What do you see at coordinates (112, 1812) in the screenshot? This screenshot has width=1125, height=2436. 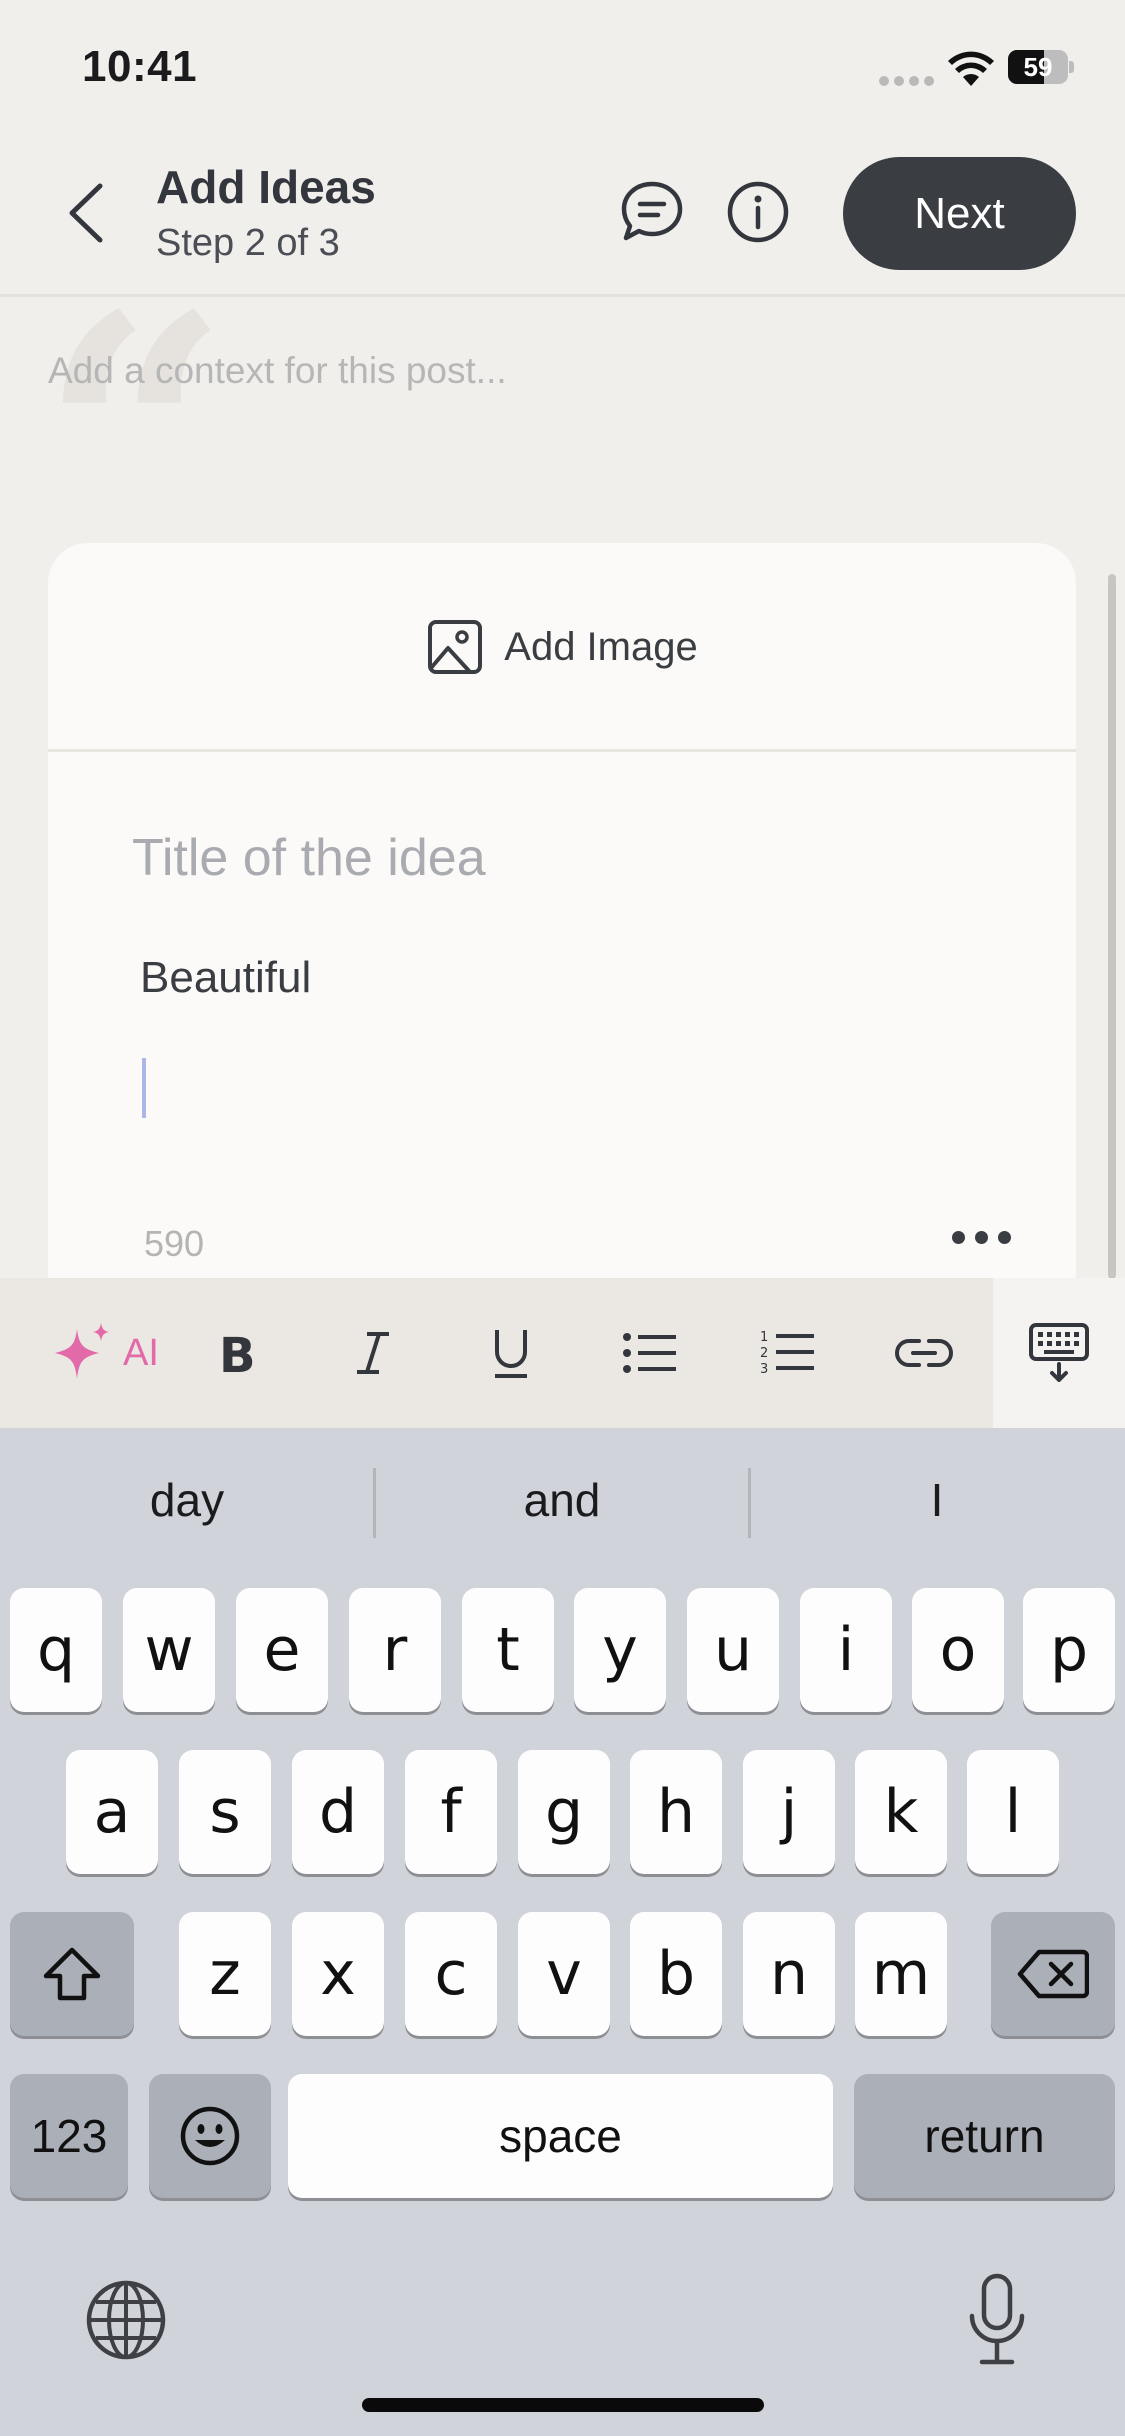 I see `key-a: a` at bounding box center [112, 1812].